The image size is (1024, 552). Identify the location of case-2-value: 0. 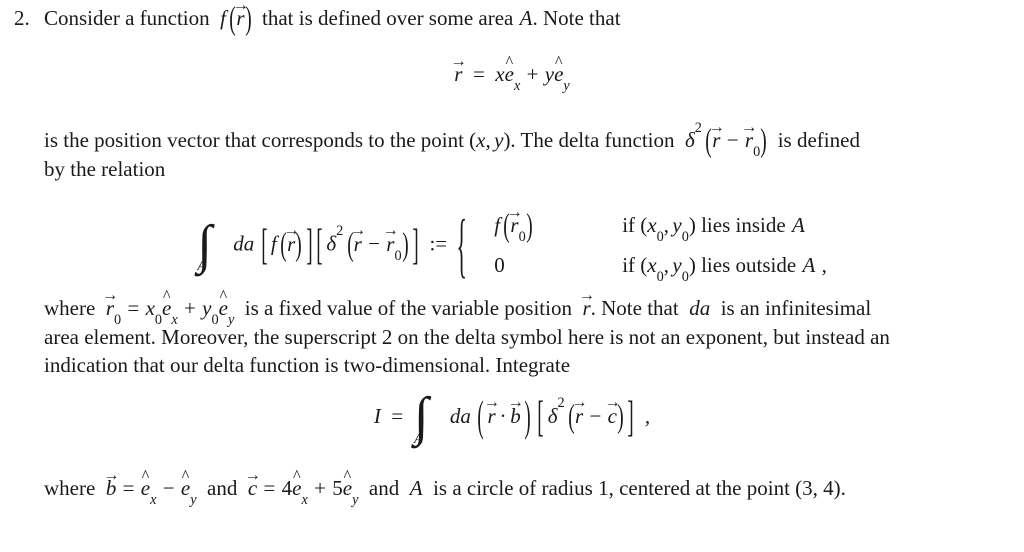
(499, 264).